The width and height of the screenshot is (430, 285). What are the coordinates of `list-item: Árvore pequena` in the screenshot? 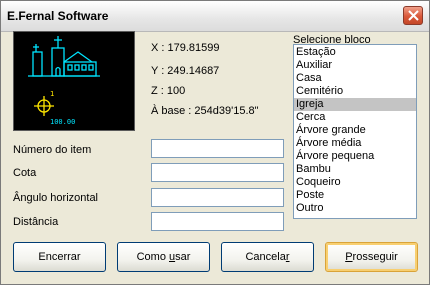 It's located at (355, 156).